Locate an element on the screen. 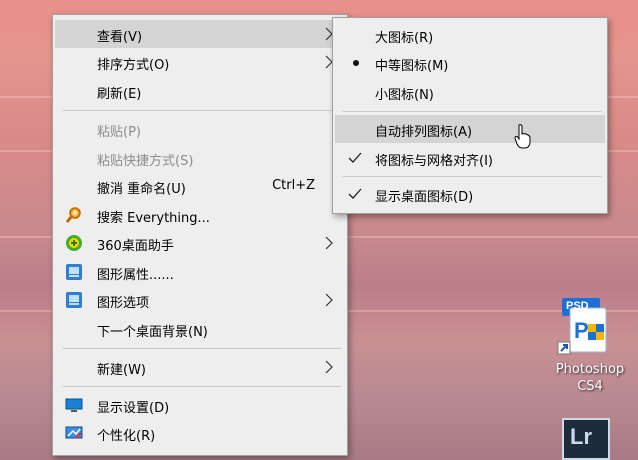  lightroom-icon: Lr is located at coordinates (581, 436).